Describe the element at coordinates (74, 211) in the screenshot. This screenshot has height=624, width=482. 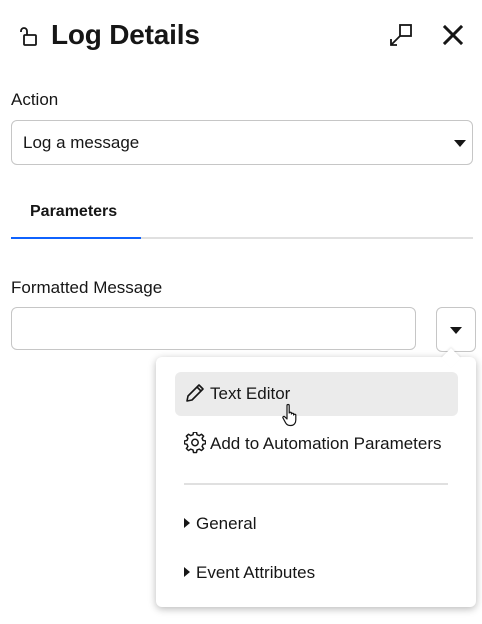
I see `tab-parameters-label: Parameters` at that location.